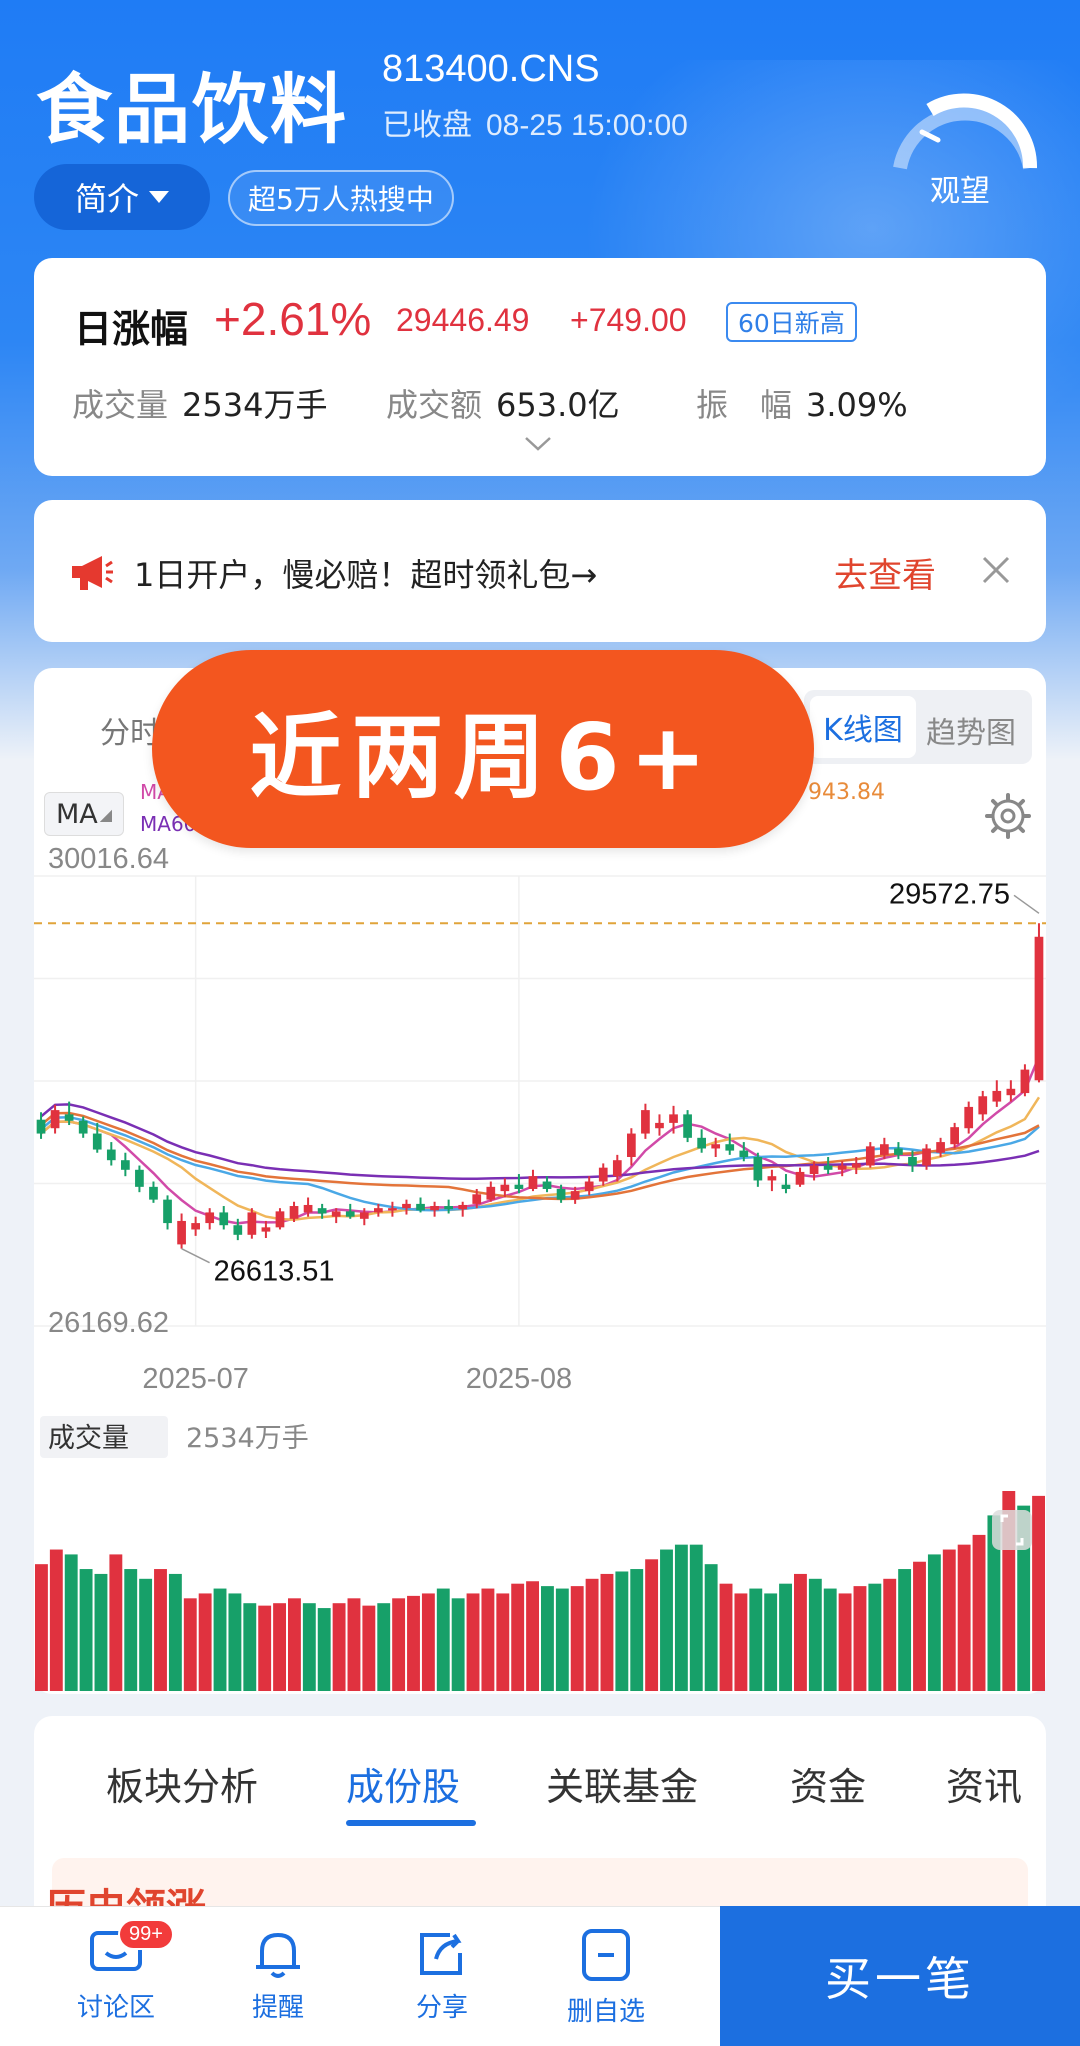 The height and width of the screenshot is (2046, 1080). I want to click on ma-selector-button: MA ◢, so click(84, 814).